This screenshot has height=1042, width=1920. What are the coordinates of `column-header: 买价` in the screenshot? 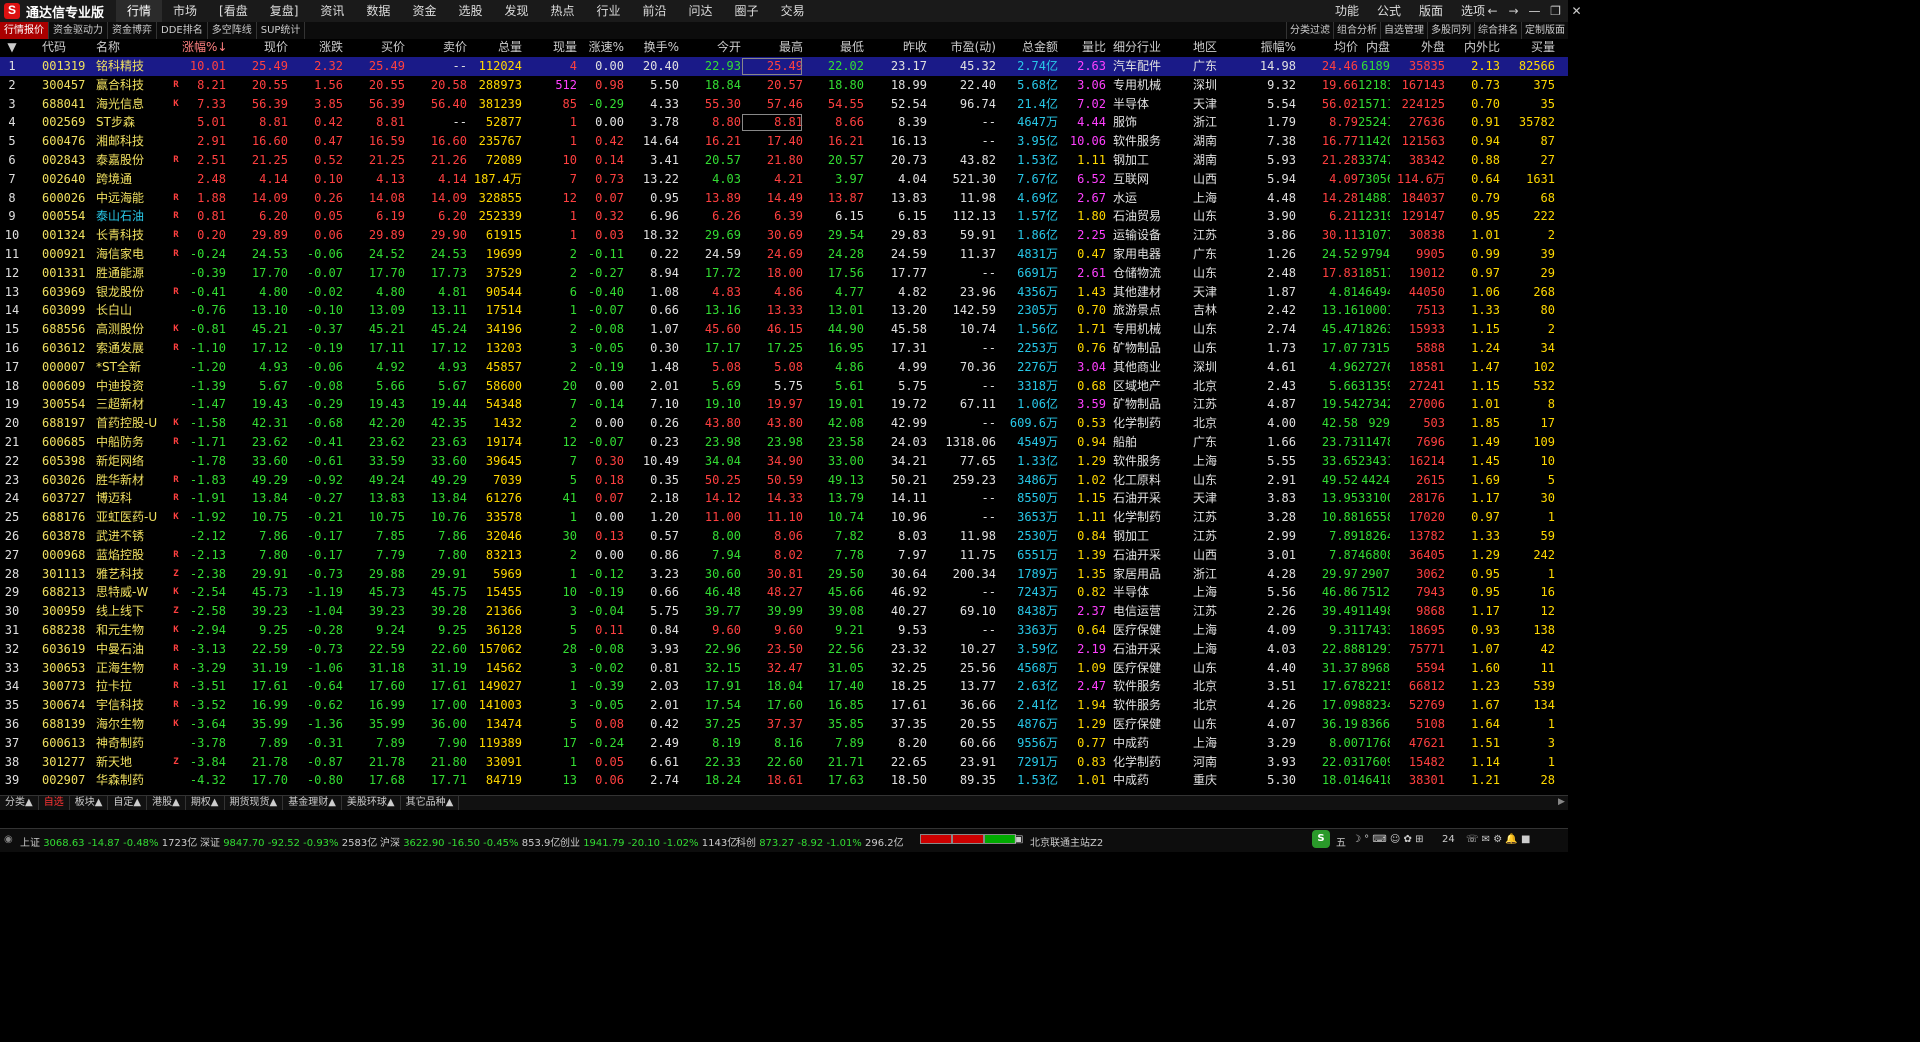 It's located at (374, 47).